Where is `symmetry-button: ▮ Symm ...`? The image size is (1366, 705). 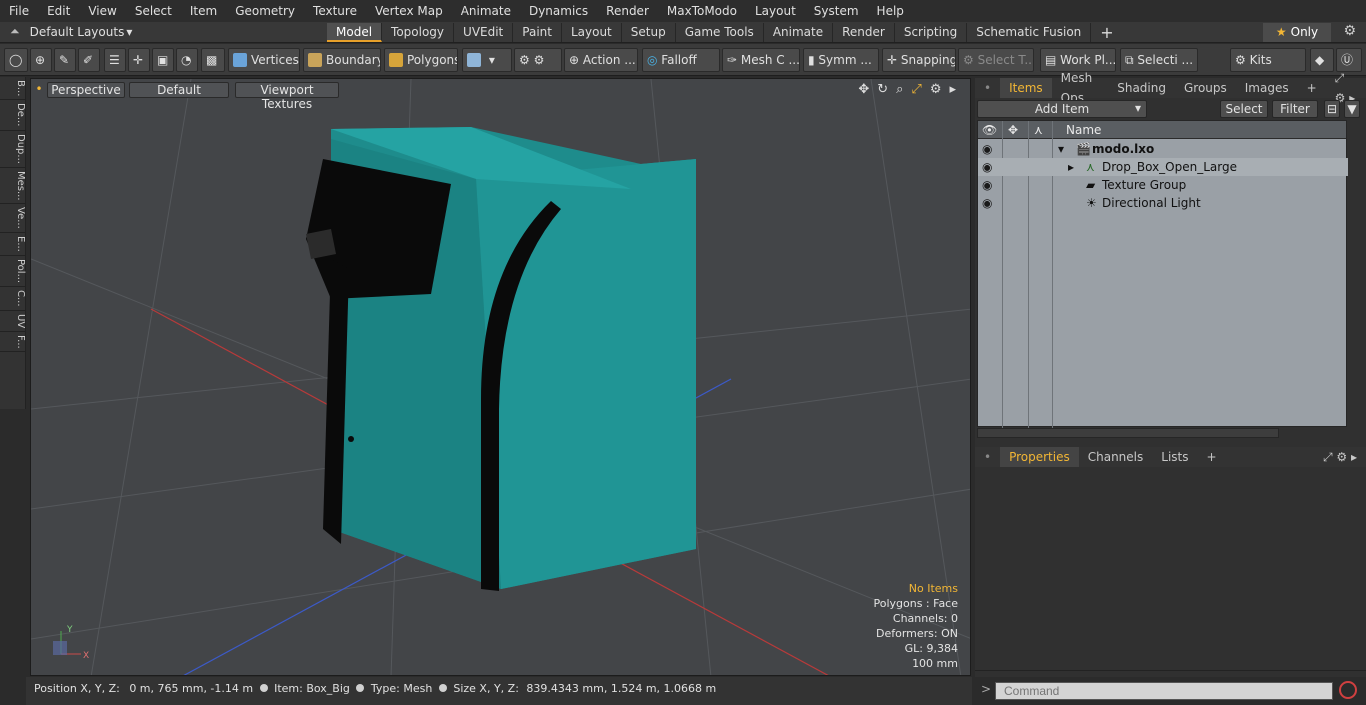 symmetry-button: ▮ Symm ... is located at coordinates (841, 60).